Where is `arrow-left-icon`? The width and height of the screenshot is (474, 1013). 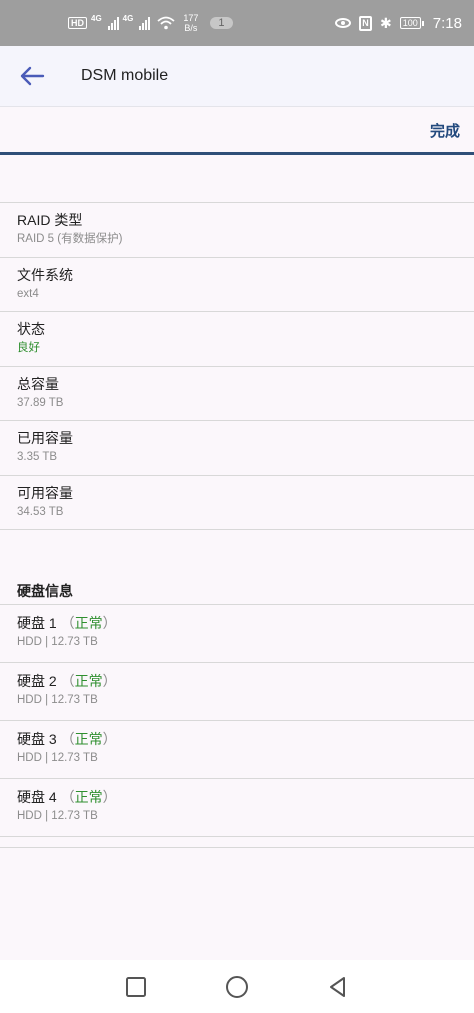 arrow-left-icon is located at coordinates (32, 76).